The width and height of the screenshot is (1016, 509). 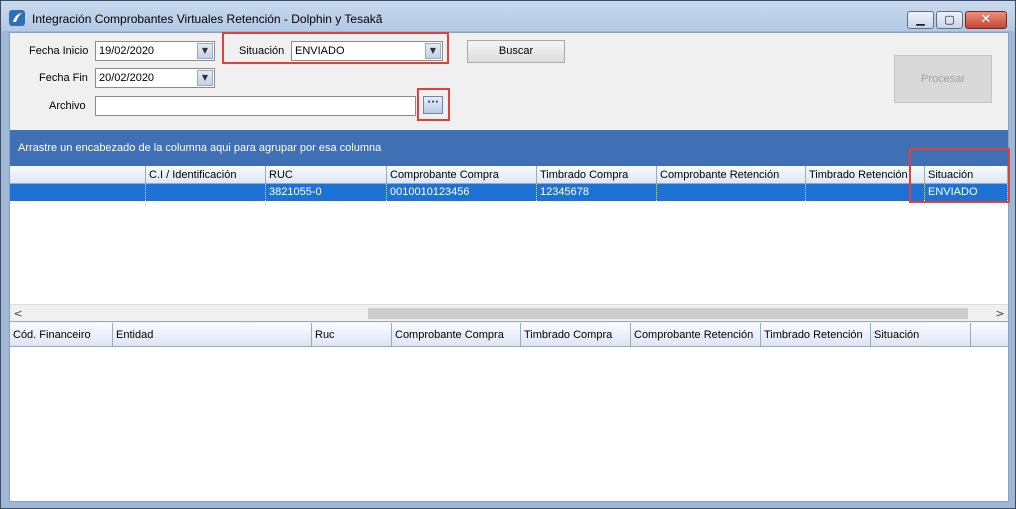 I want to click on column-header-ruc: Ruc, so click(x=352, y=335).